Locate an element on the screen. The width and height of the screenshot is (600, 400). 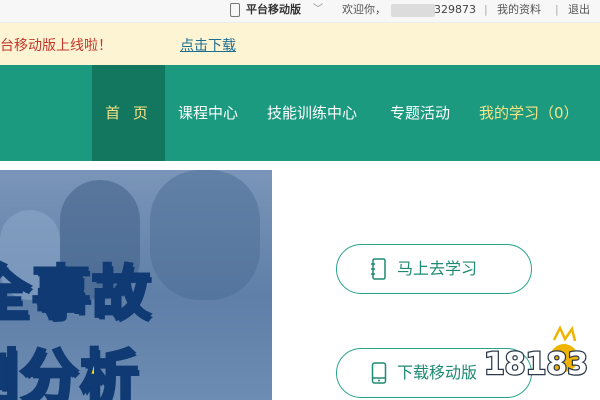
username-suffix: 329873 is located at coordinates (455, 9).